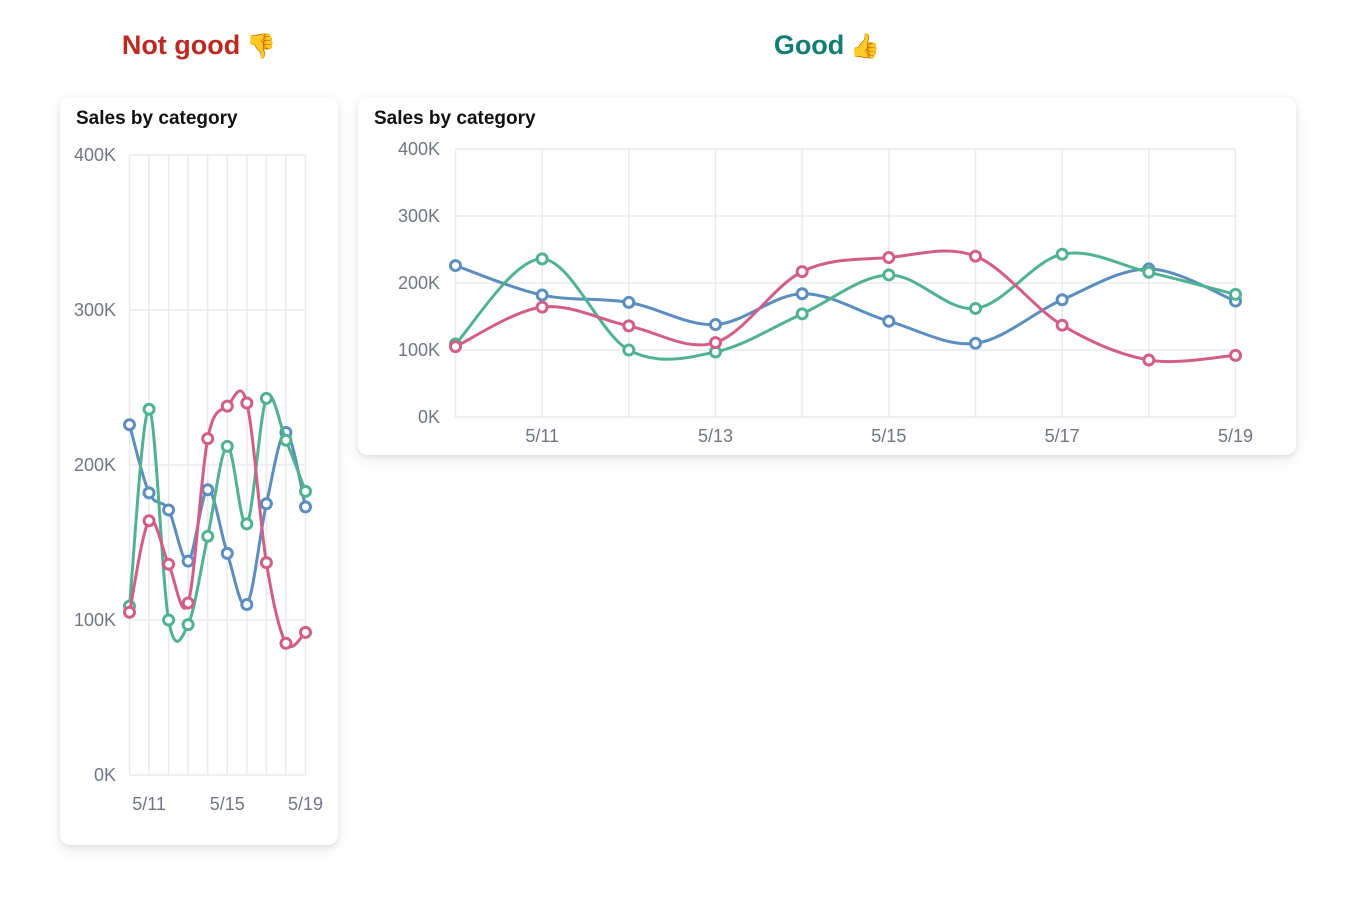 This screenshot has width=1356, height=924. Describe the element at coordinates (865, 46) in the screenshot. I see `thumbs-up-icon: 👍` at that location.